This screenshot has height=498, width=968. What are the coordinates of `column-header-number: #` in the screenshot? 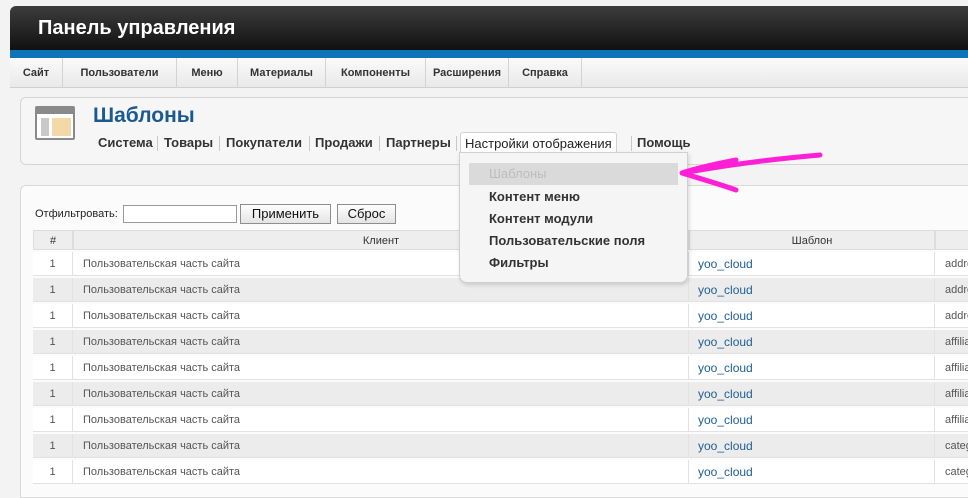 It's located at (53, 240).